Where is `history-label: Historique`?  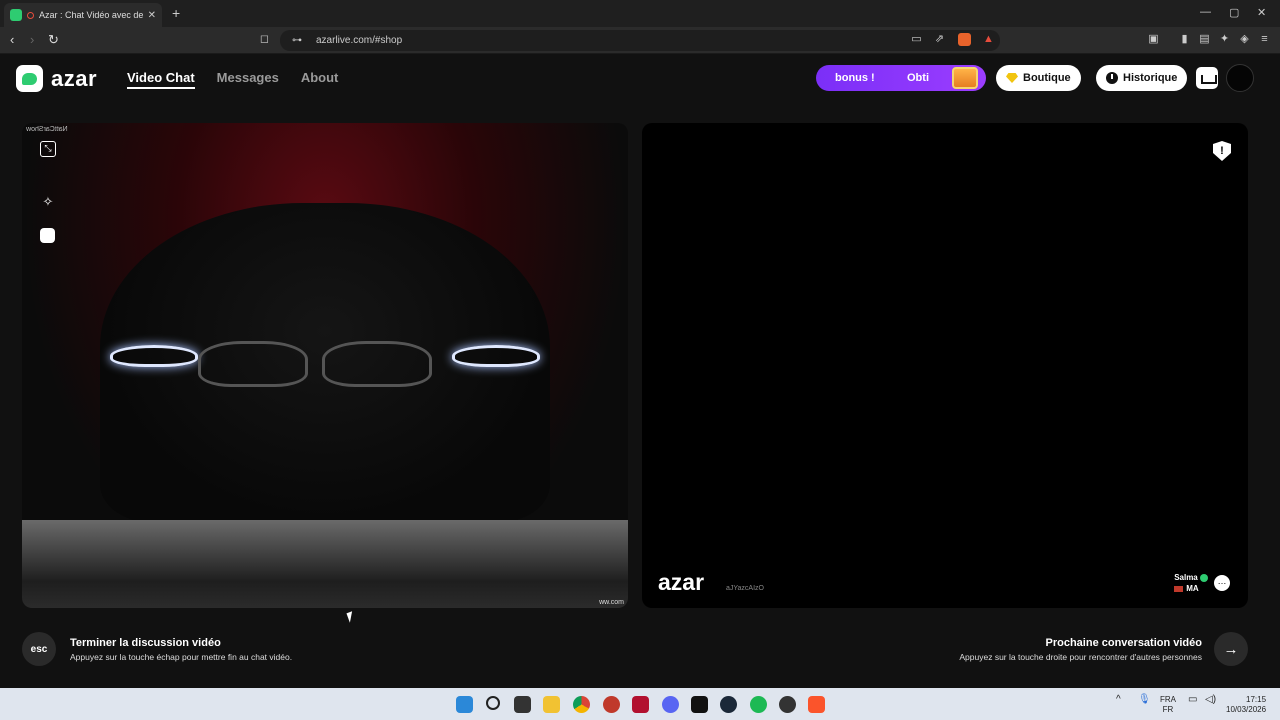 history-label: Historique is located at coordinates (1150, 78).